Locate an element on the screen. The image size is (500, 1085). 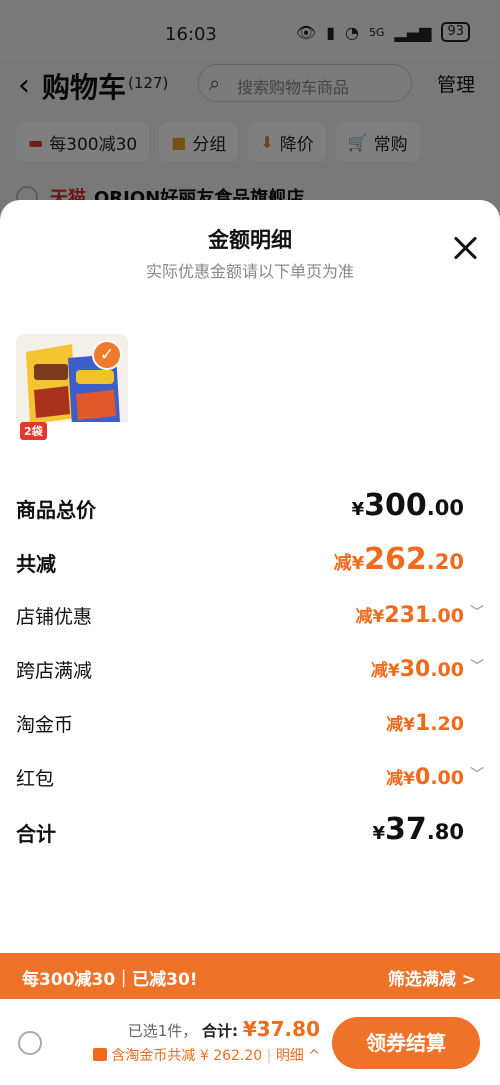
row-total-discount: 共减 减¥262.20 is located at coordinates (250, 561).